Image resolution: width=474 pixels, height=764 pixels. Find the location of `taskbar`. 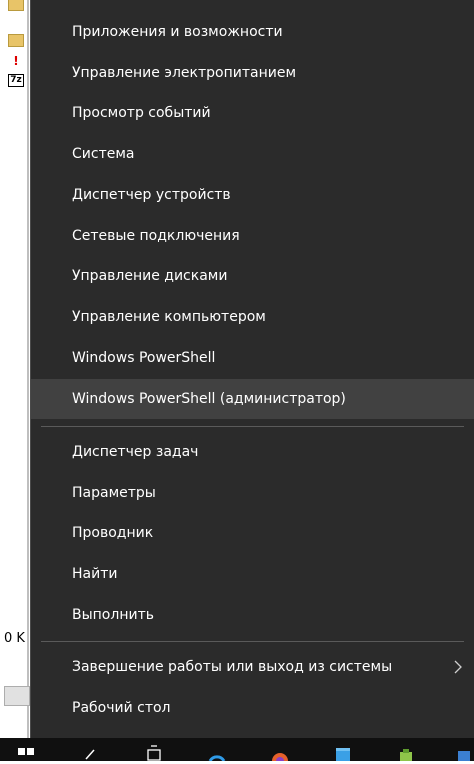

taskbar is located at coordinates (237, 749).